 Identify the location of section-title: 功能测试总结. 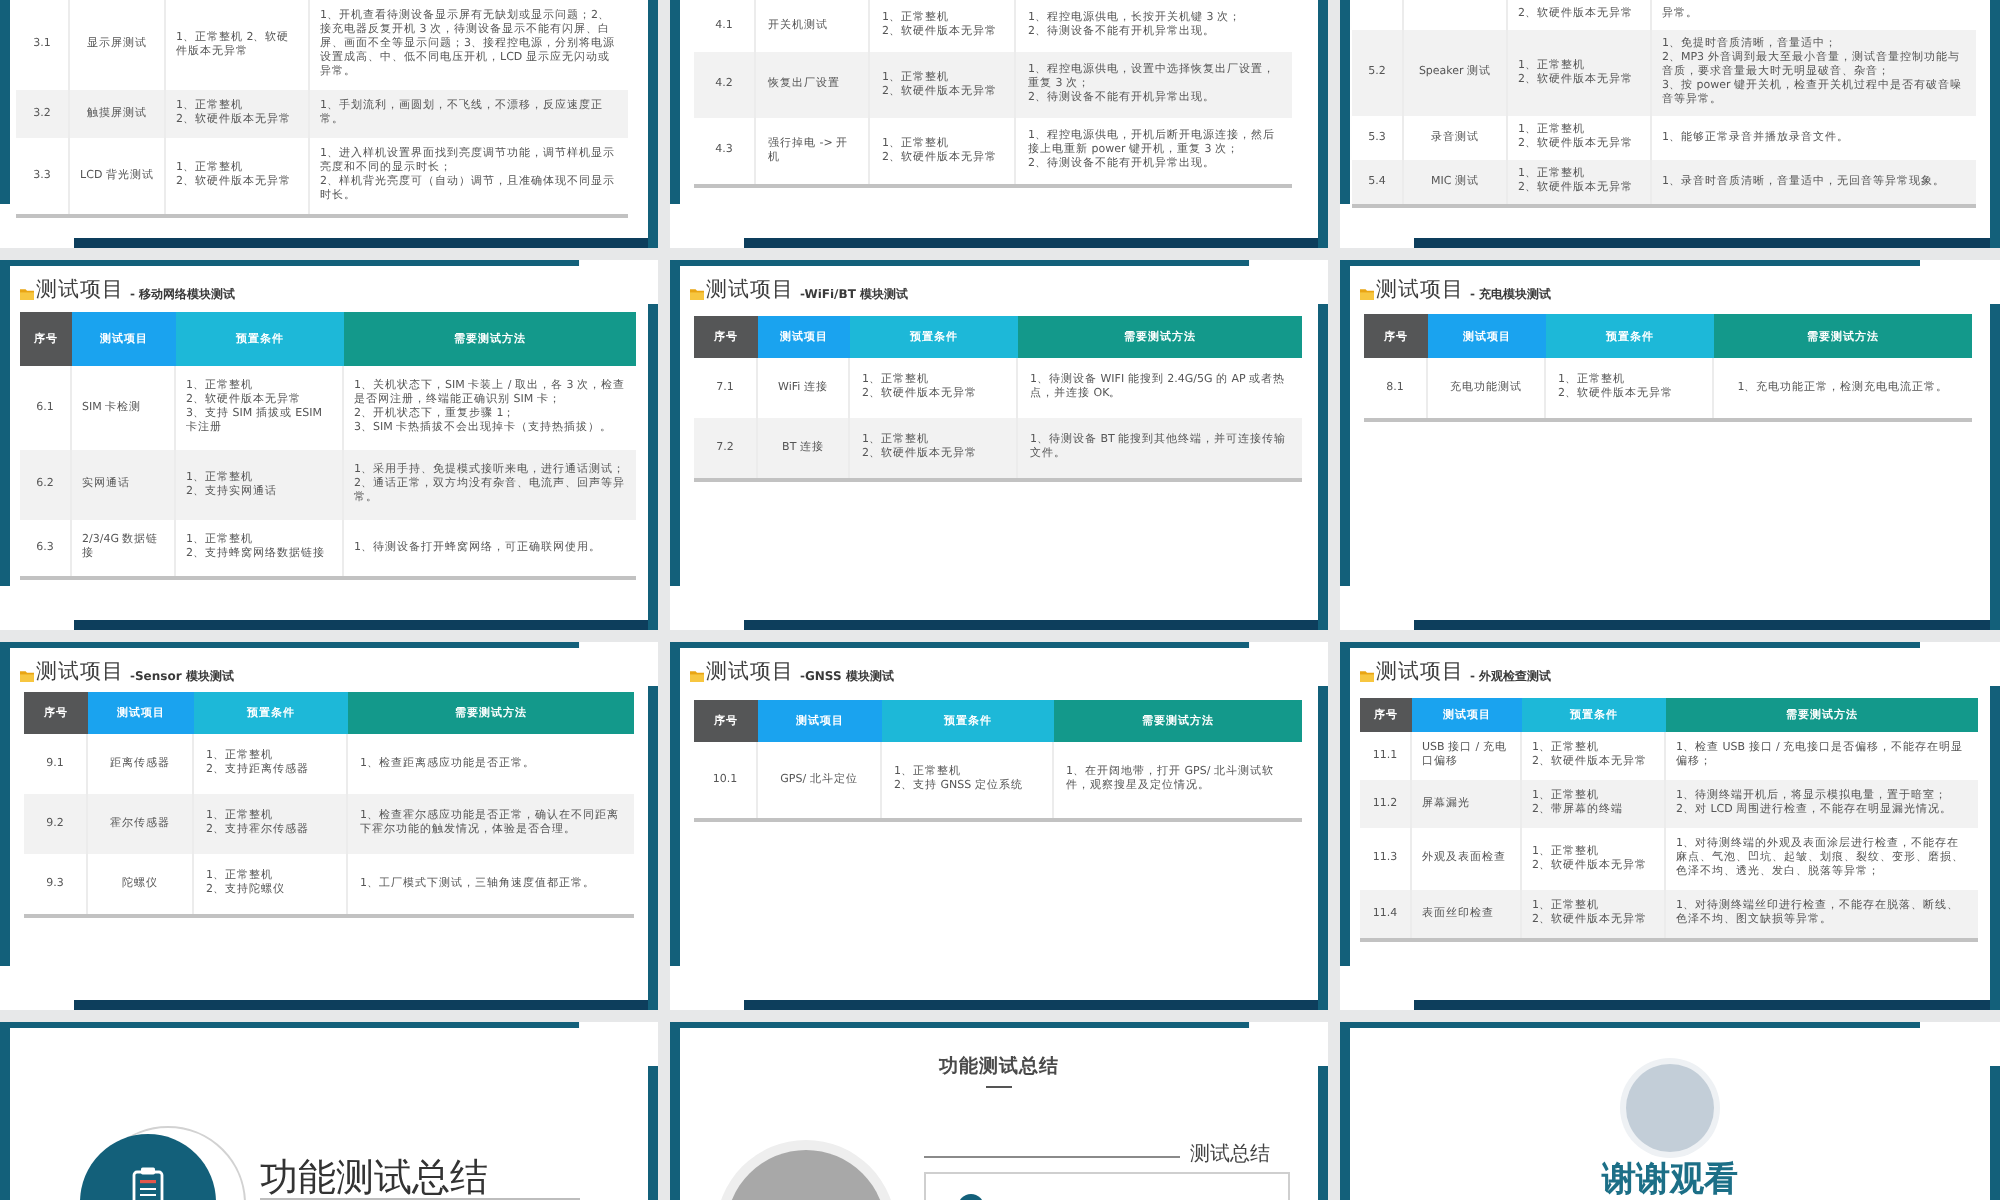
(375, 1179).